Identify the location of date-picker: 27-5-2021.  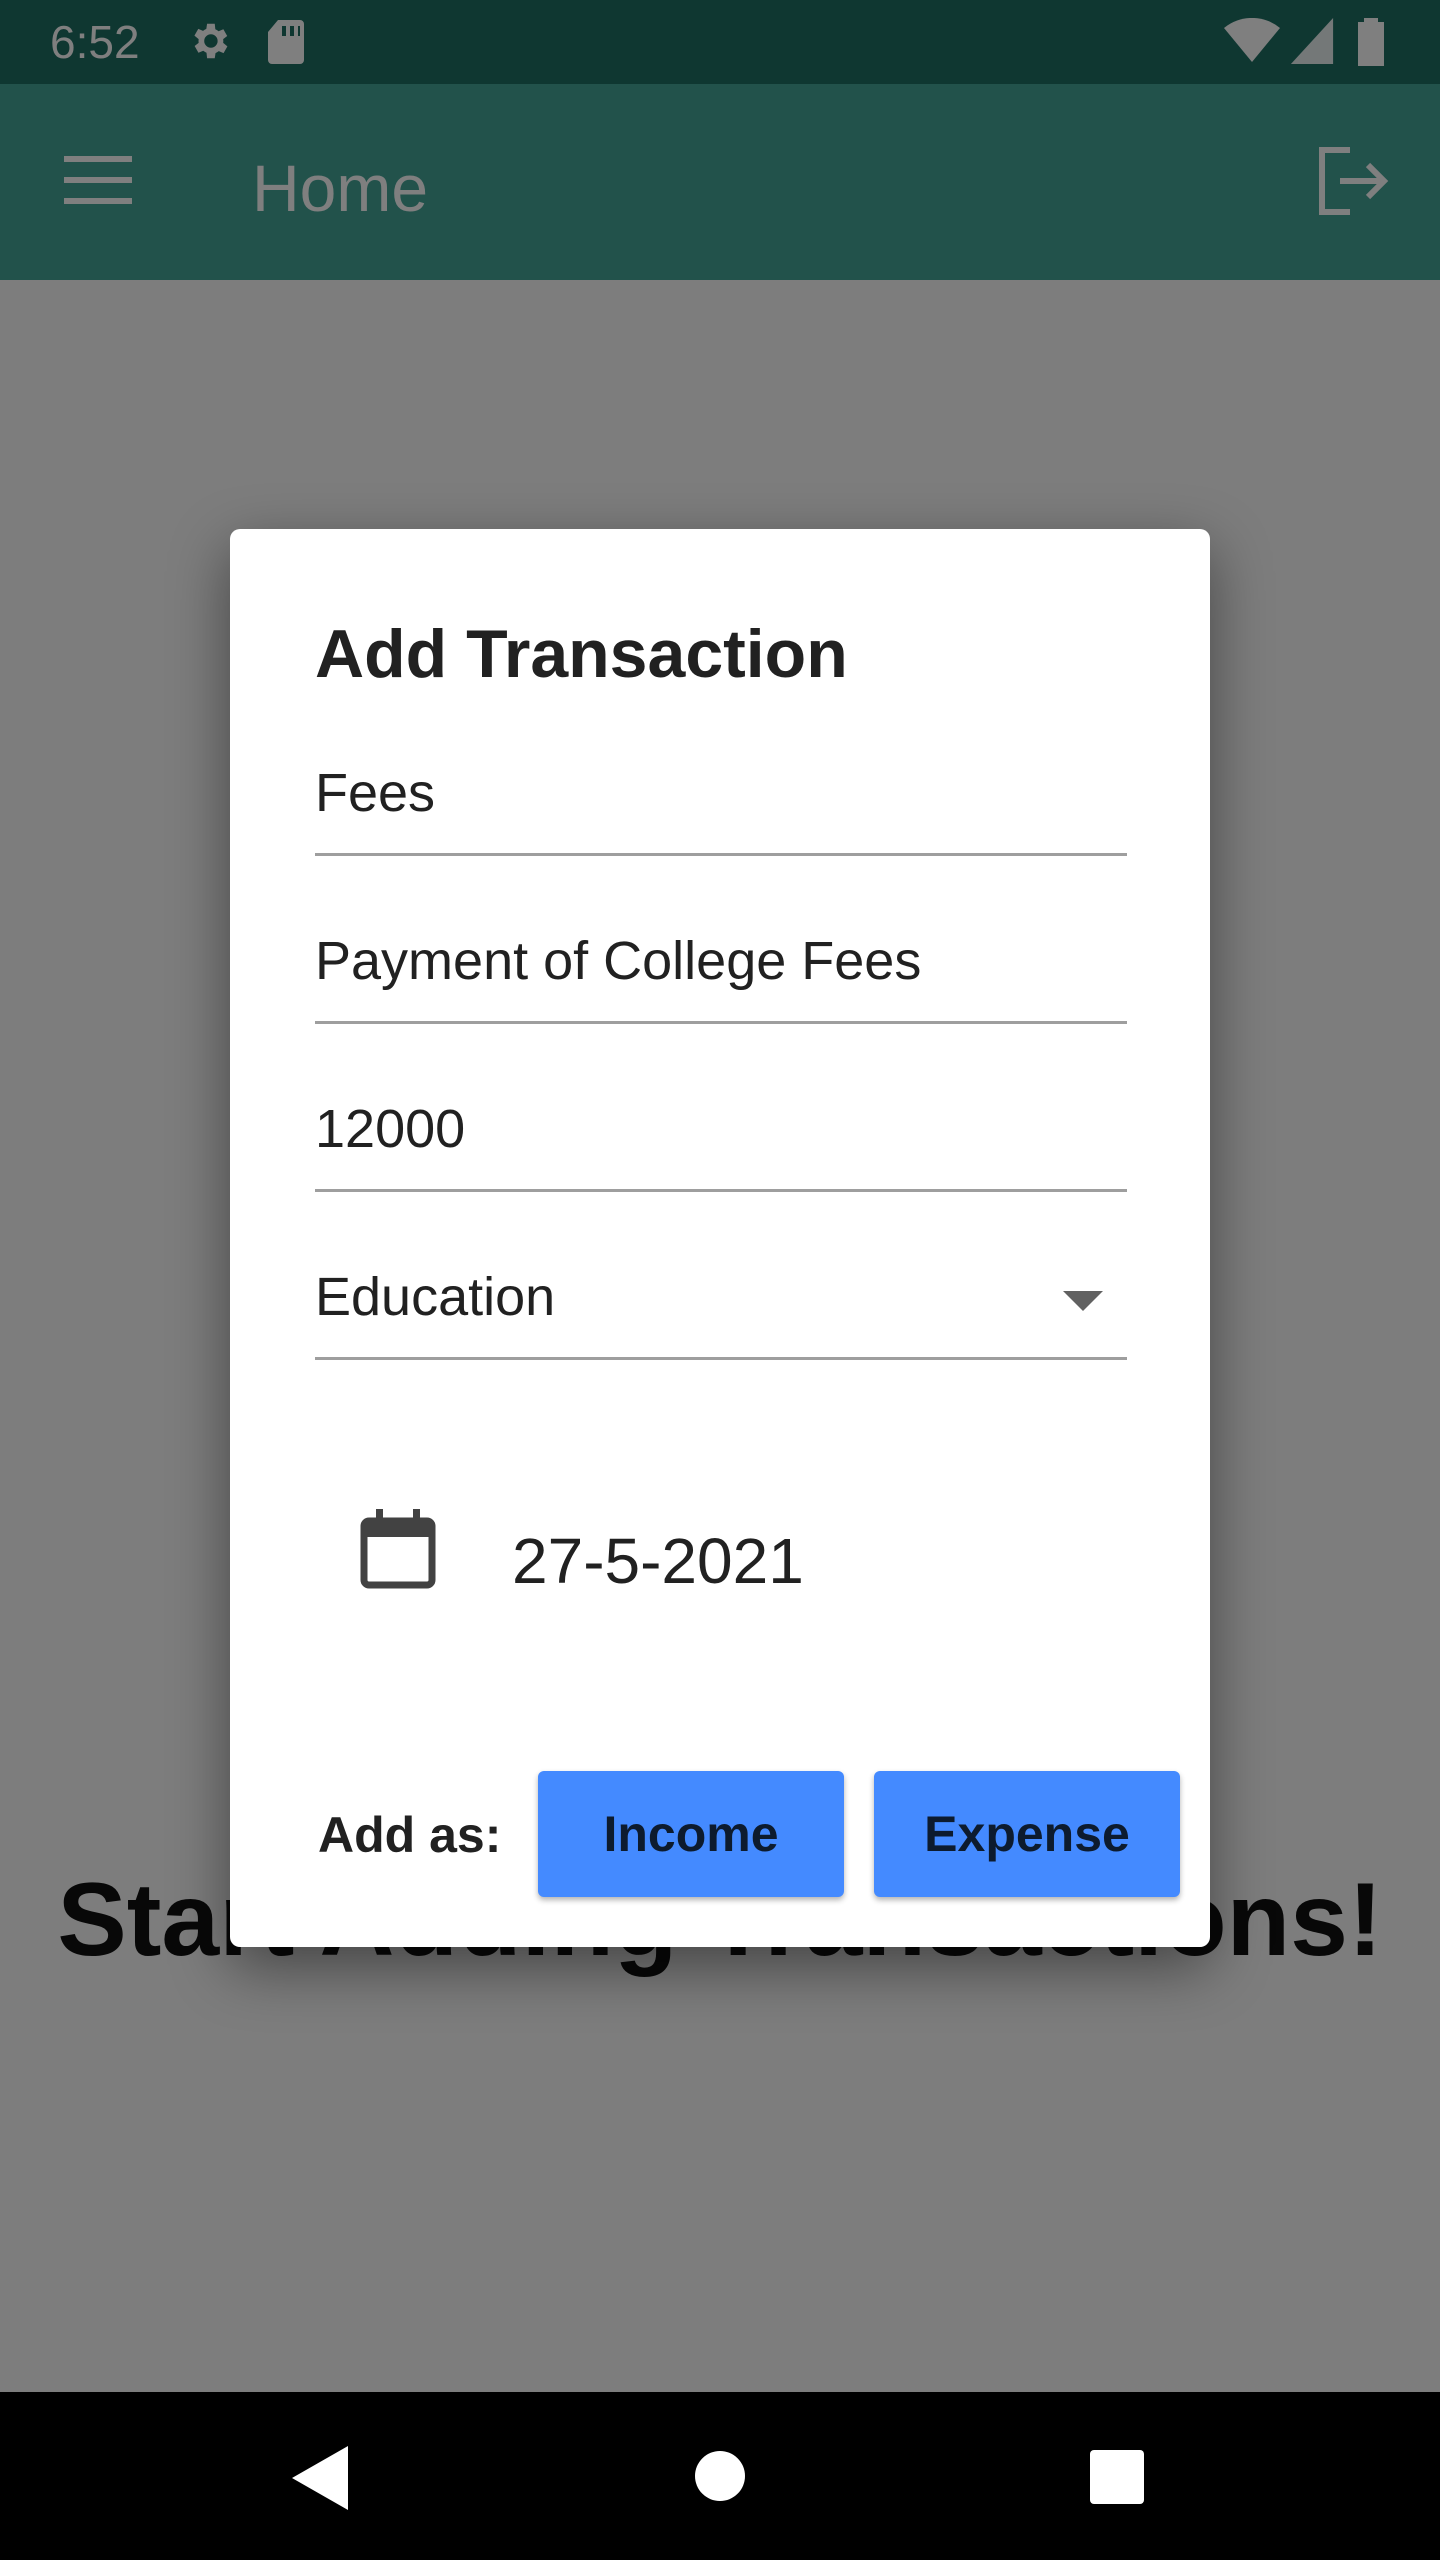
(710, 1559).